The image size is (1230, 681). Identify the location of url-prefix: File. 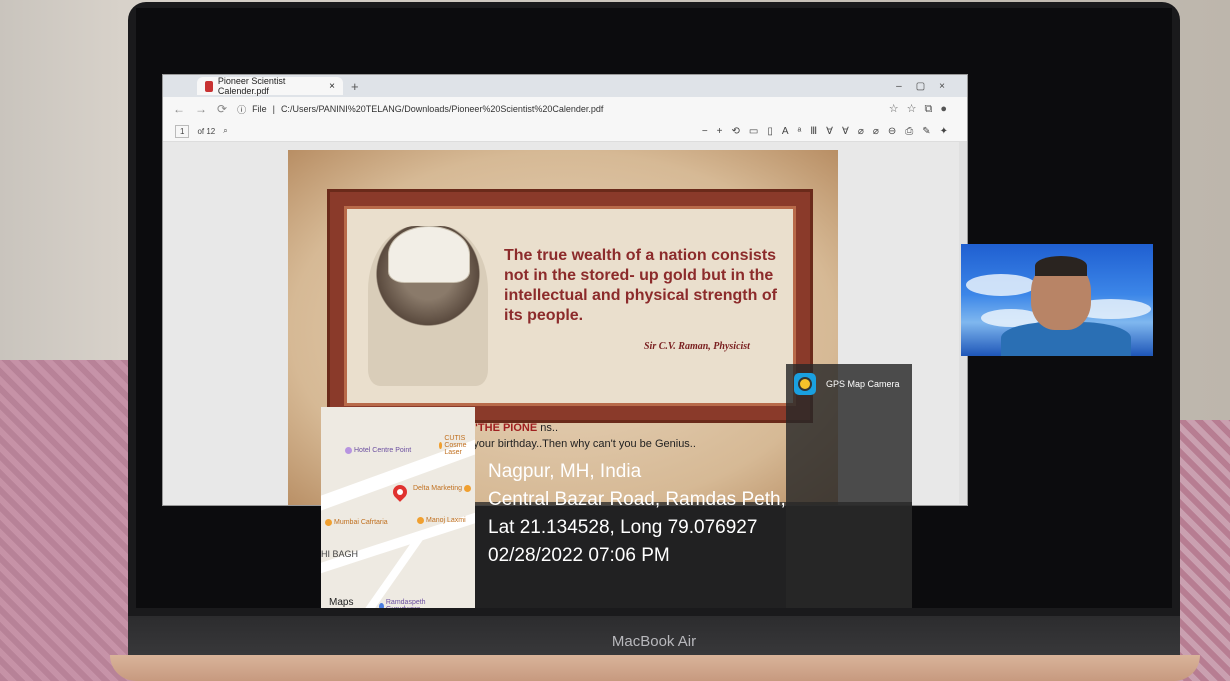
(259, 109).